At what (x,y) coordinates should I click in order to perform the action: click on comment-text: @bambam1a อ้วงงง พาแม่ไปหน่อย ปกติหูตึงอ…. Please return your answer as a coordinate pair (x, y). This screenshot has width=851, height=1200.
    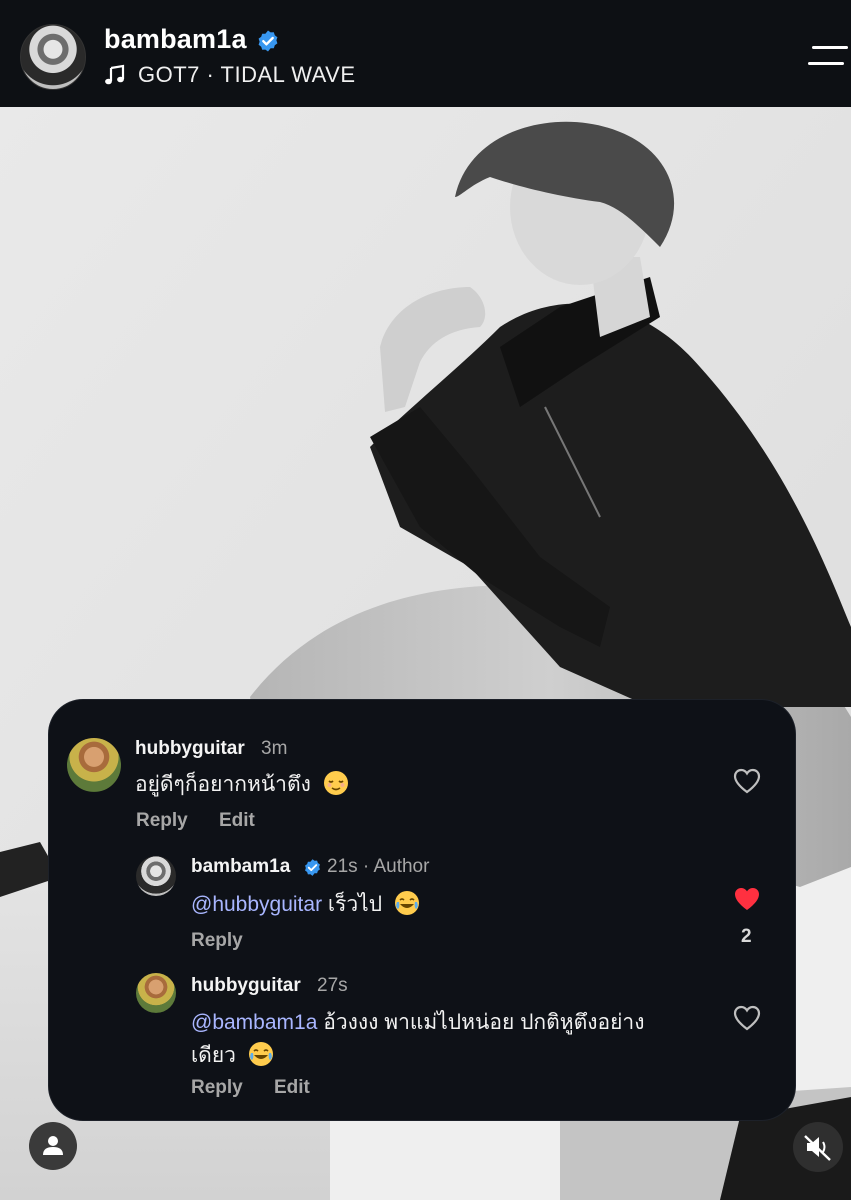
    Looking at the image, I should click on (451, 1039).